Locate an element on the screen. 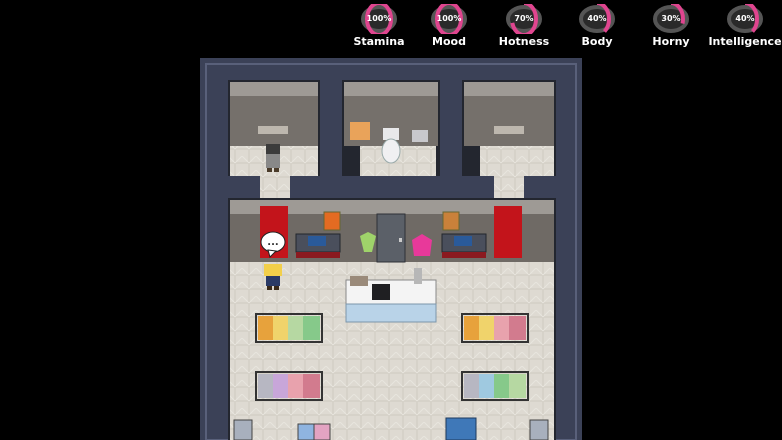  npc-character is located at coordinates (273, 158).